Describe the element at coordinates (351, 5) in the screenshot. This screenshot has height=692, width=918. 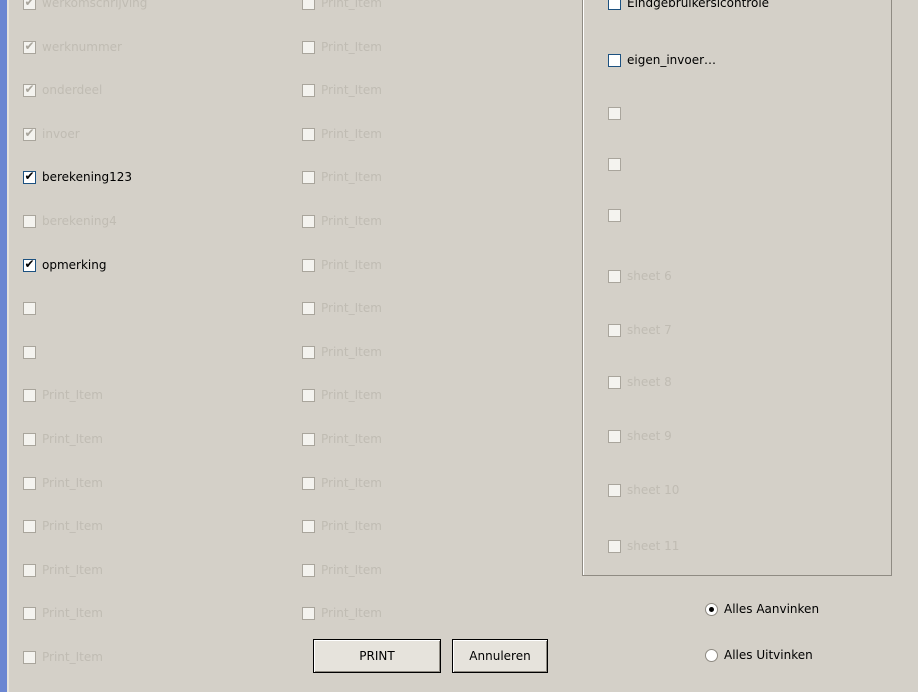
I see `column2-checkbox-0-label: Print_Item` at that location.